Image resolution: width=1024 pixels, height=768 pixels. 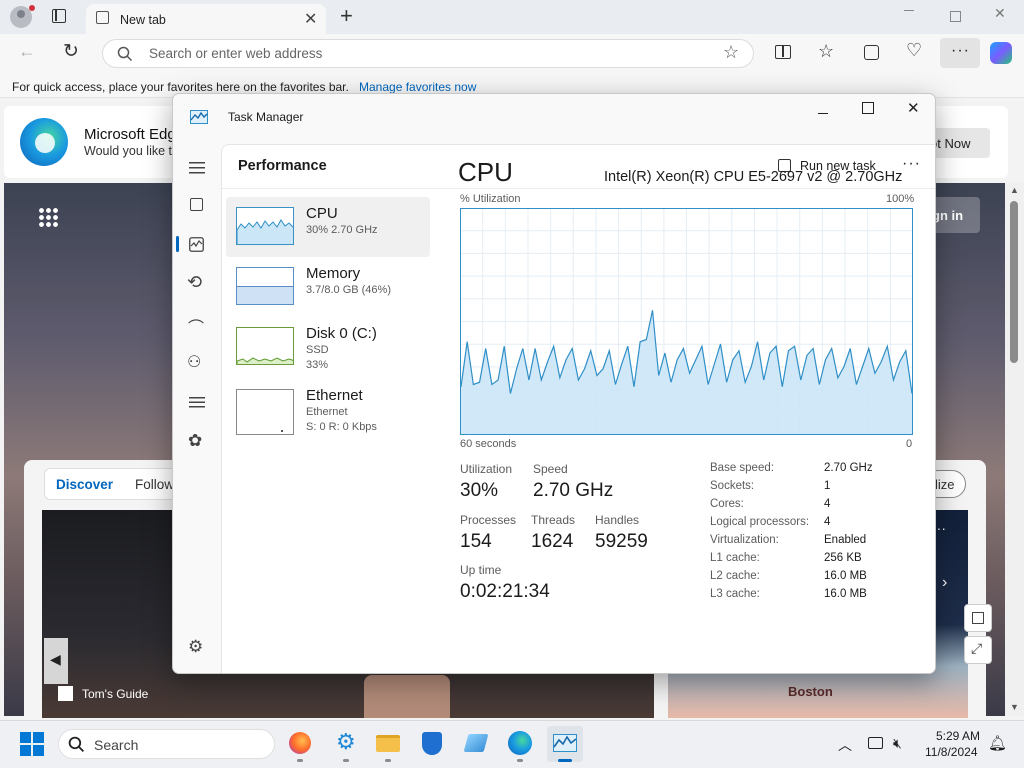 I want to click on close-icon: ✕, so click(x=913, y=108).